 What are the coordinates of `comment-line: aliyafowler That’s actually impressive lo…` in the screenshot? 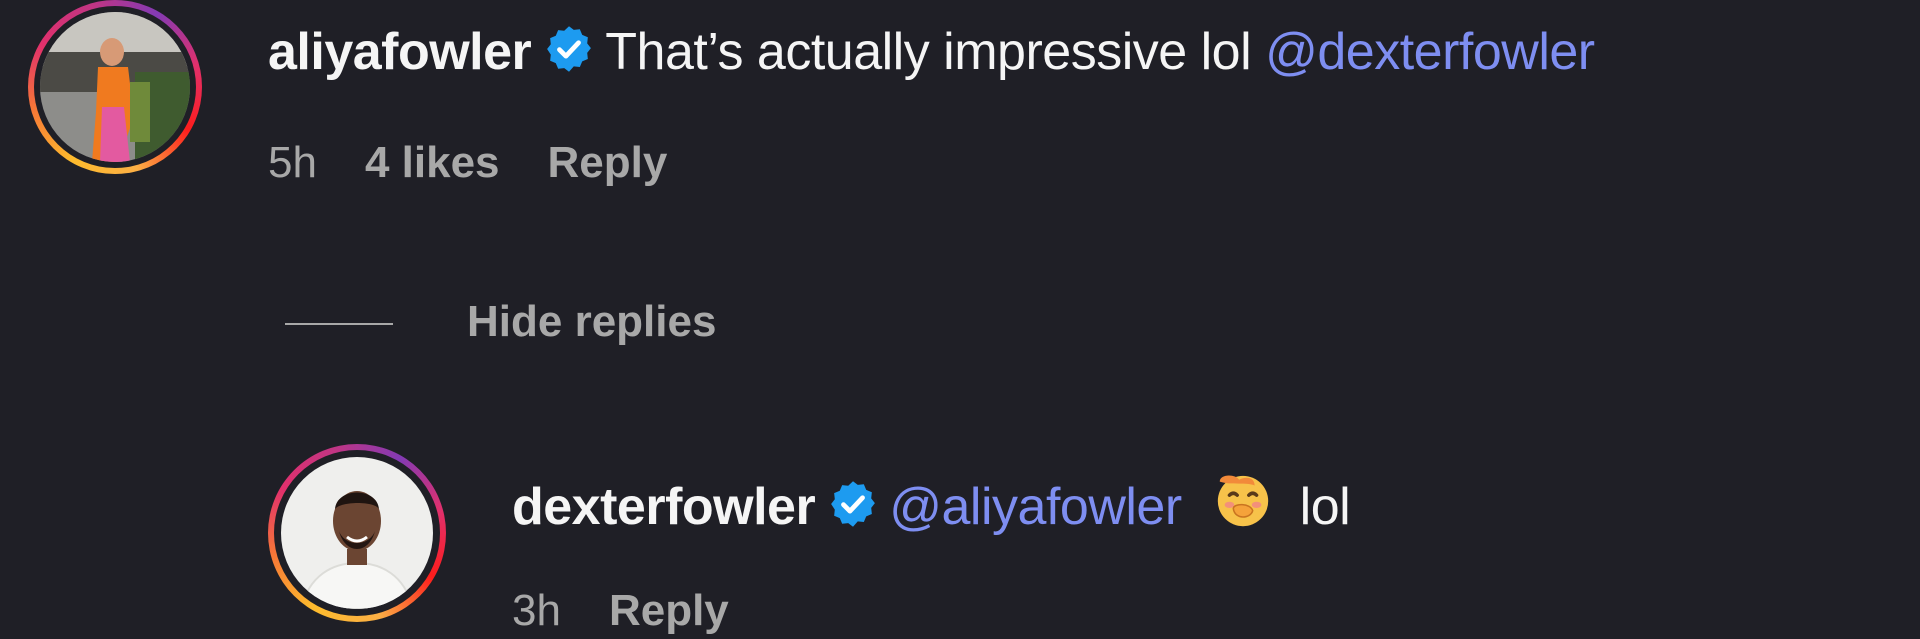 It's located at (931, 55).